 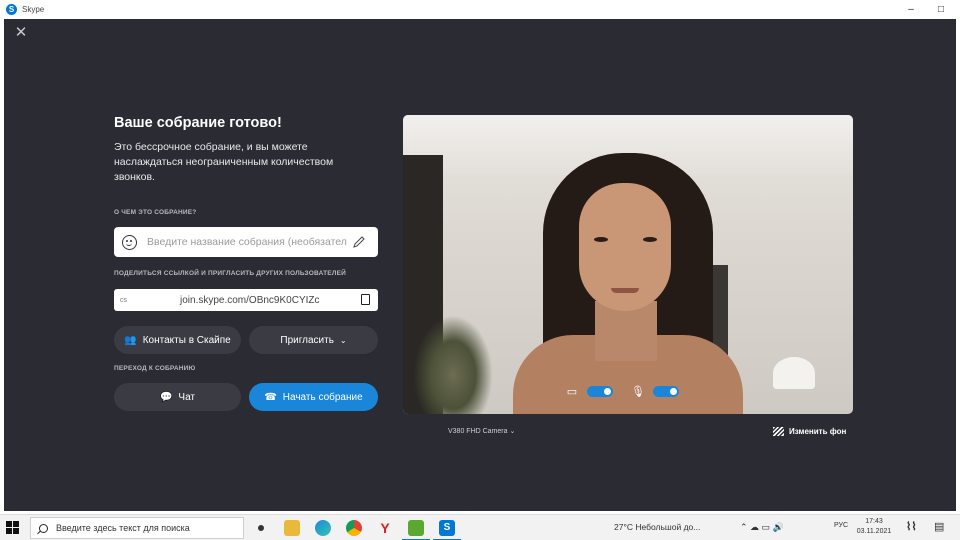 I want to click on change-background-label: Изменить фон, so click(x=818, y=431).